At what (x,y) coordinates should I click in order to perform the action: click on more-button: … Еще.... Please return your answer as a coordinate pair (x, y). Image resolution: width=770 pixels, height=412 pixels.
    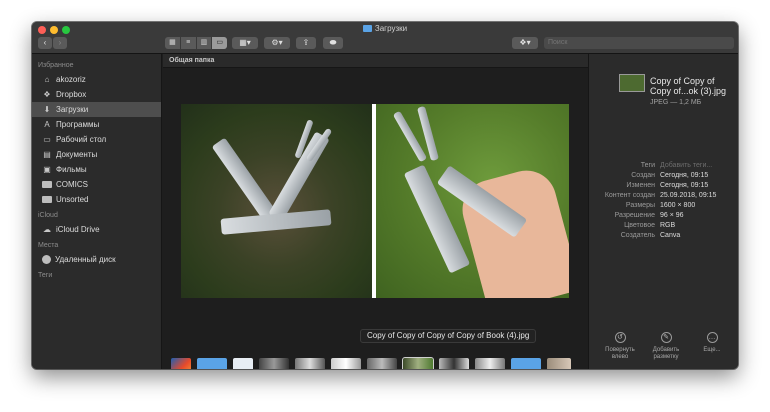
    Looking at the image, I should click on (712, 346).